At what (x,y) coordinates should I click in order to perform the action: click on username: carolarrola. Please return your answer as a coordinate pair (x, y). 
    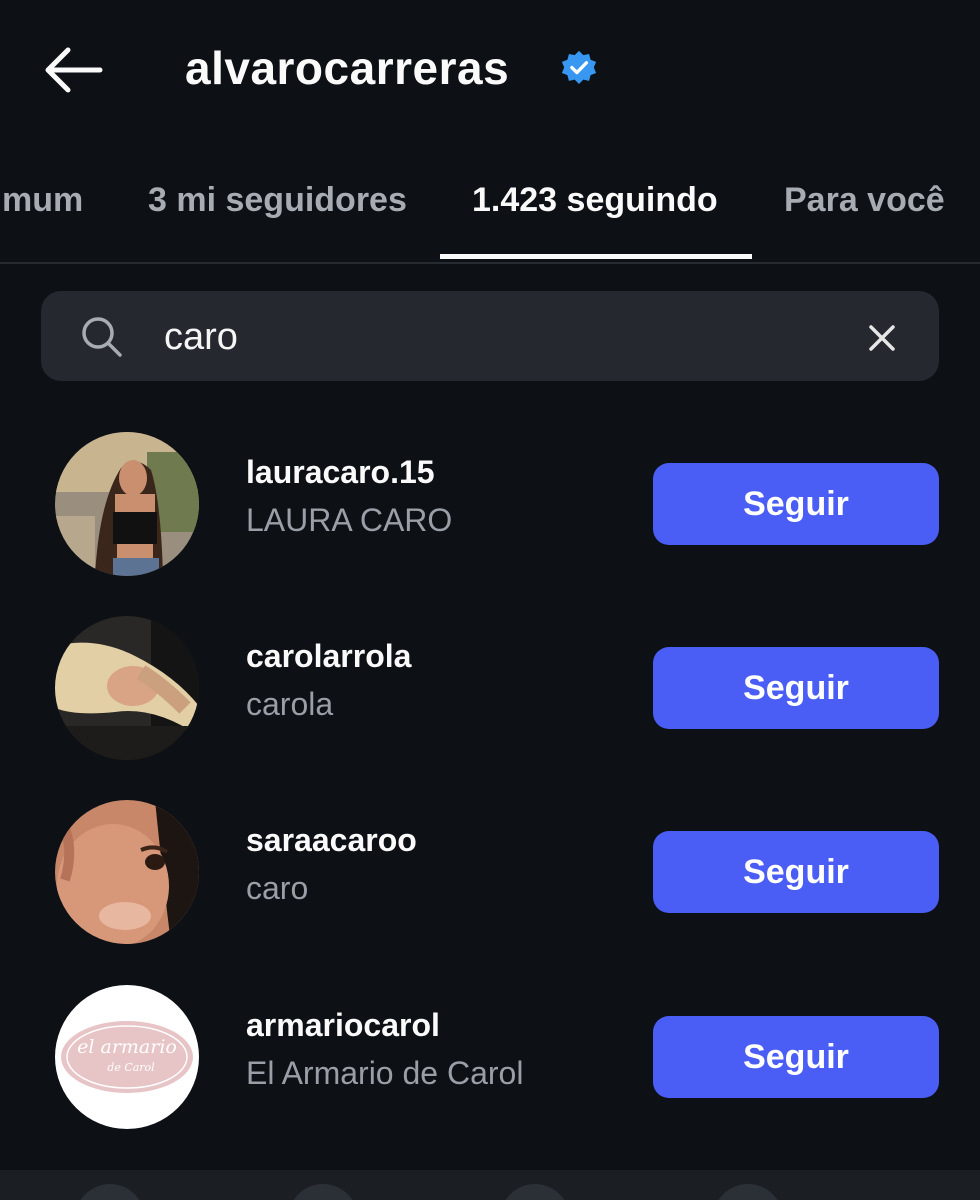
    Looking at the image, I should click on (328, 656).